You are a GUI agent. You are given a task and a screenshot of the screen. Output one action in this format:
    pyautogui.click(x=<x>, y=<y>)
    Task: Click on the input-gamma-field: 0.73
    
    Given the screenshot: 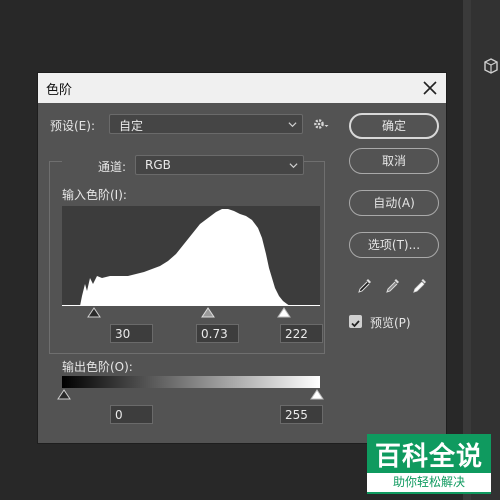 What is the action you would take?
    pyautogui.click(x=217, y=333)
    